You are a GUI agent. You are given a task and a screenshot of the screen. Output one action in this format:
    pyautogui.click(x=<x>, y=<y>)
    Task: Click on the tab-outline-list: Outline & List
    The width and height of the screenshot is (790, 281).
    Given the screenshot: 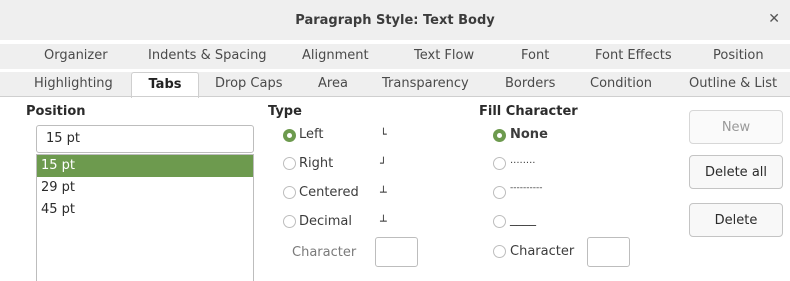 What is the action you would take?
    pyautogui.click(x=733, y=83)
    